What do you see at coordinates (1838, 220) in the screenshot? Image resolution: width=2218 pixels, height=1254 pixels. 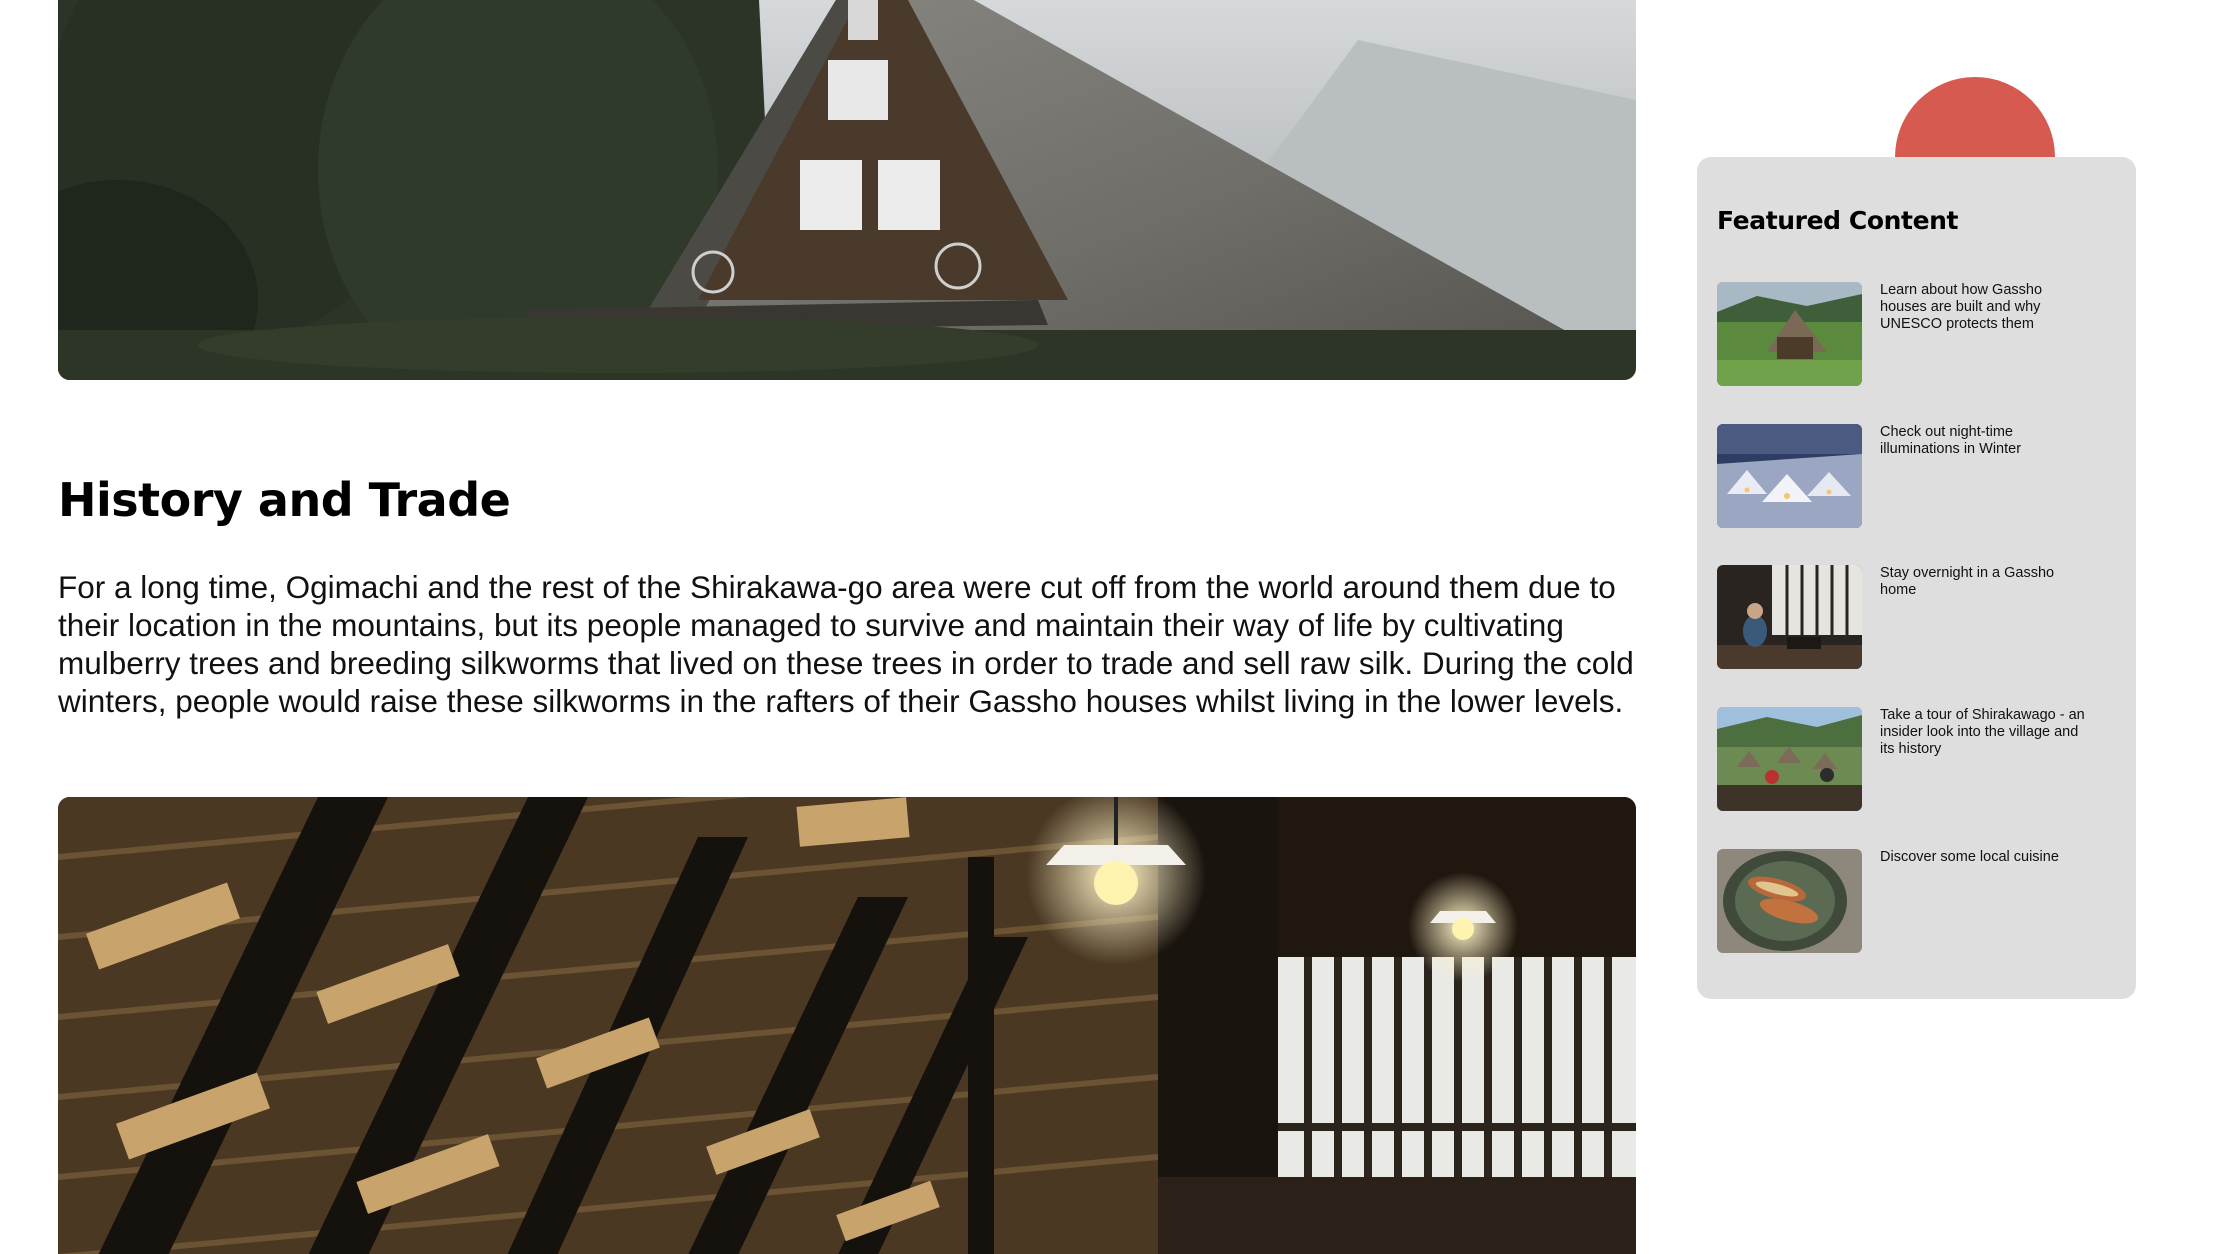 I see `featured-content-title: Featured Content` at bounding box center [1838, 220].